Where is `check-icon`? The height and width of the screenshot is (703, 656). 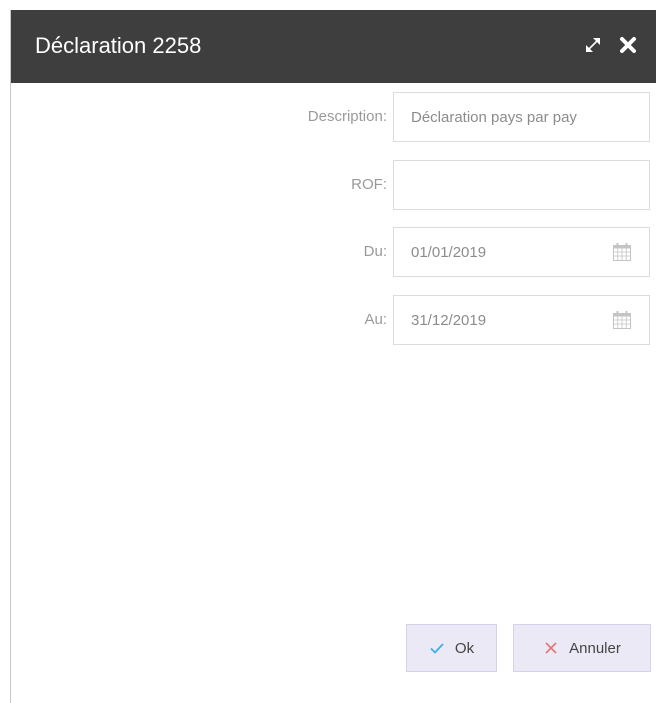
check-icon is located at coordinates (437, 648).